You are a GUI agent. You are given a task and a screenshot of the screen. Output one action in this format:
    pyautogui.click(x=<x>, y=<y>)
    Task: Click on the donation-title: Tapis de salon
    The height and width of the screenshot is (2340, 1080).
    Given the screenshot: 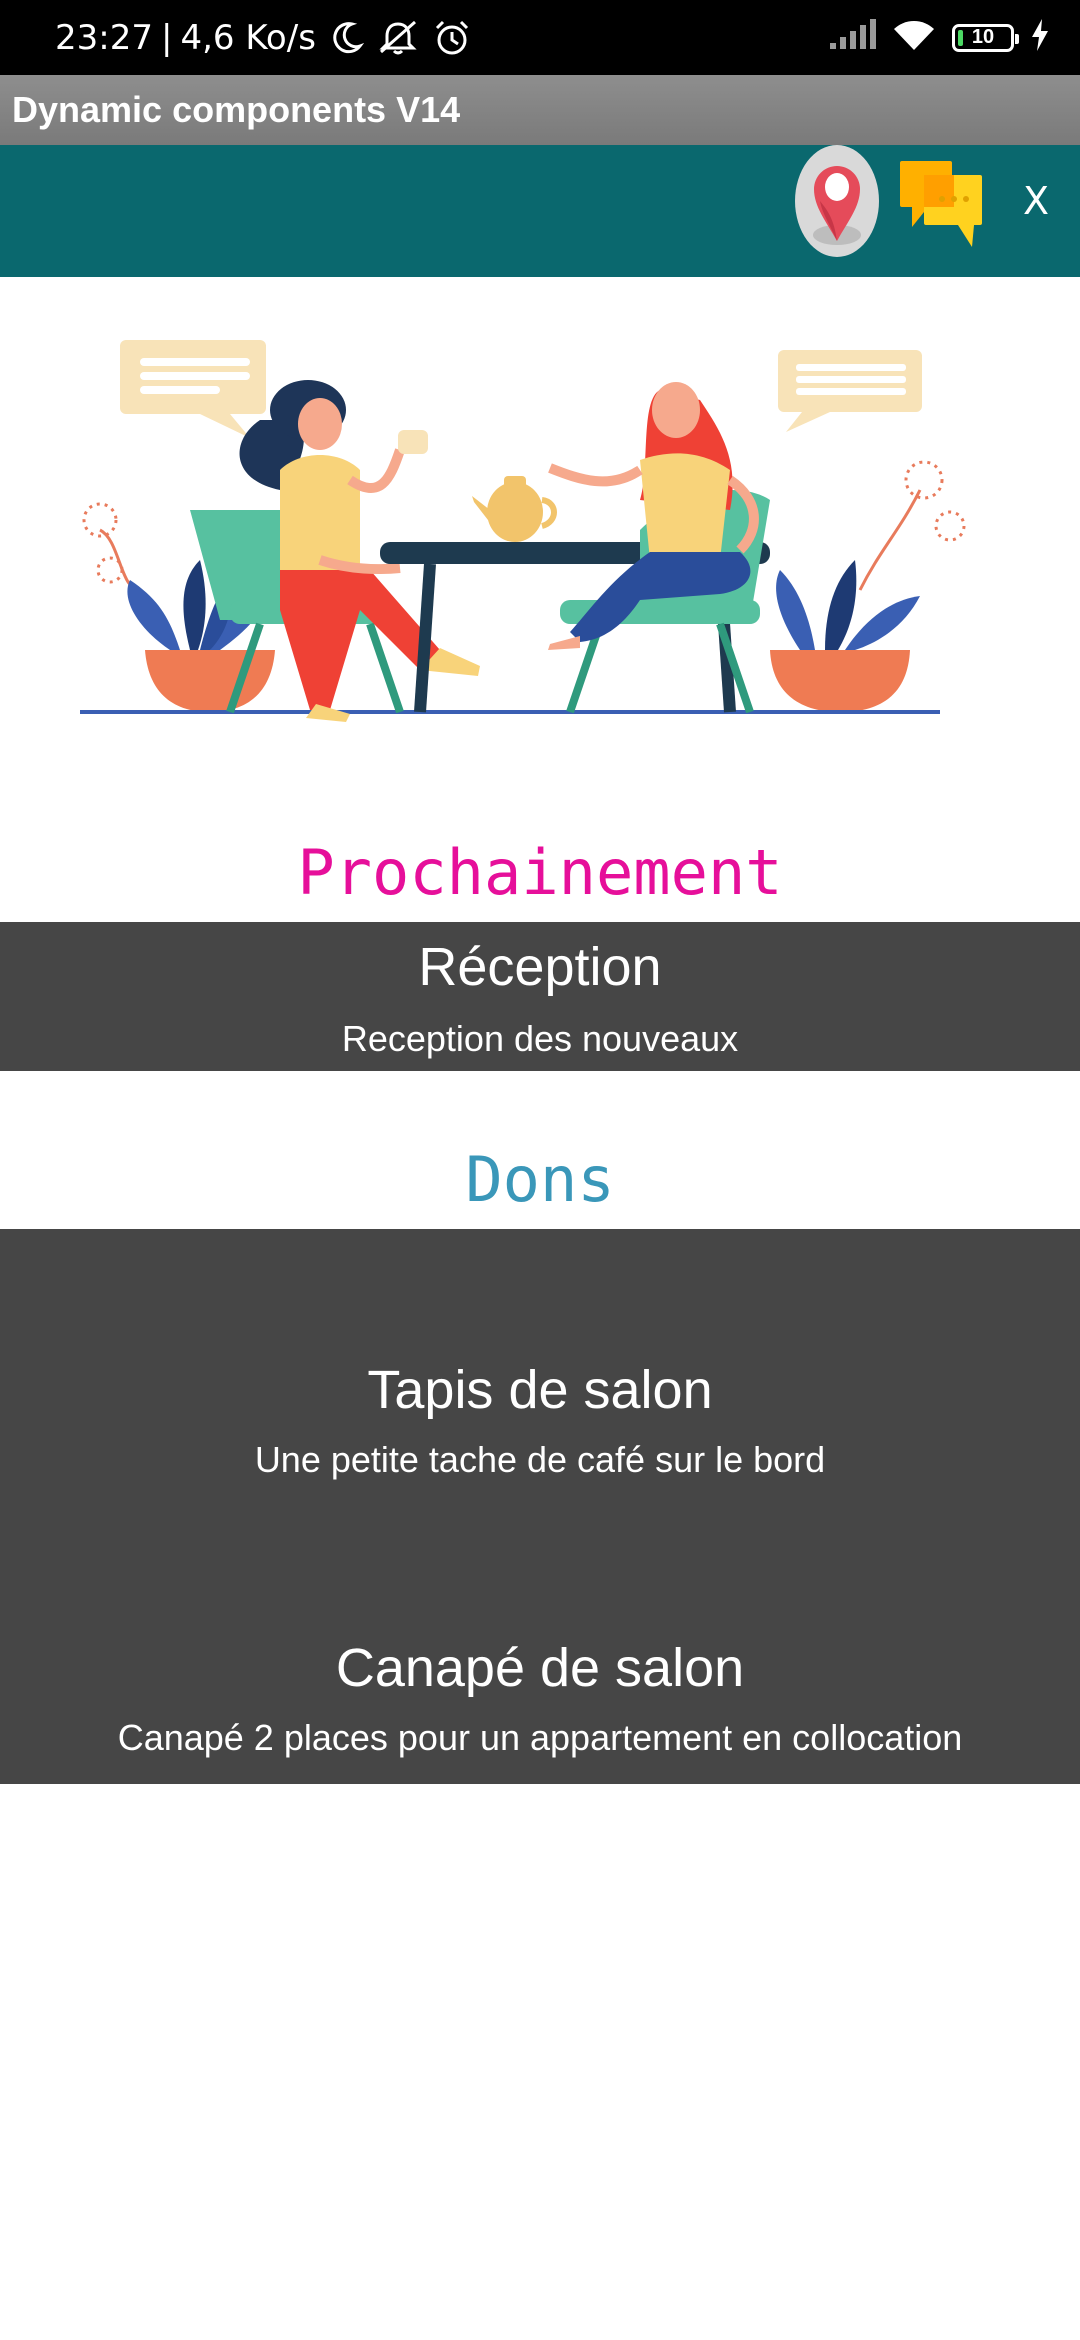 What is the action you would take?
    pyautogui.click(x=540, y=1390)
    